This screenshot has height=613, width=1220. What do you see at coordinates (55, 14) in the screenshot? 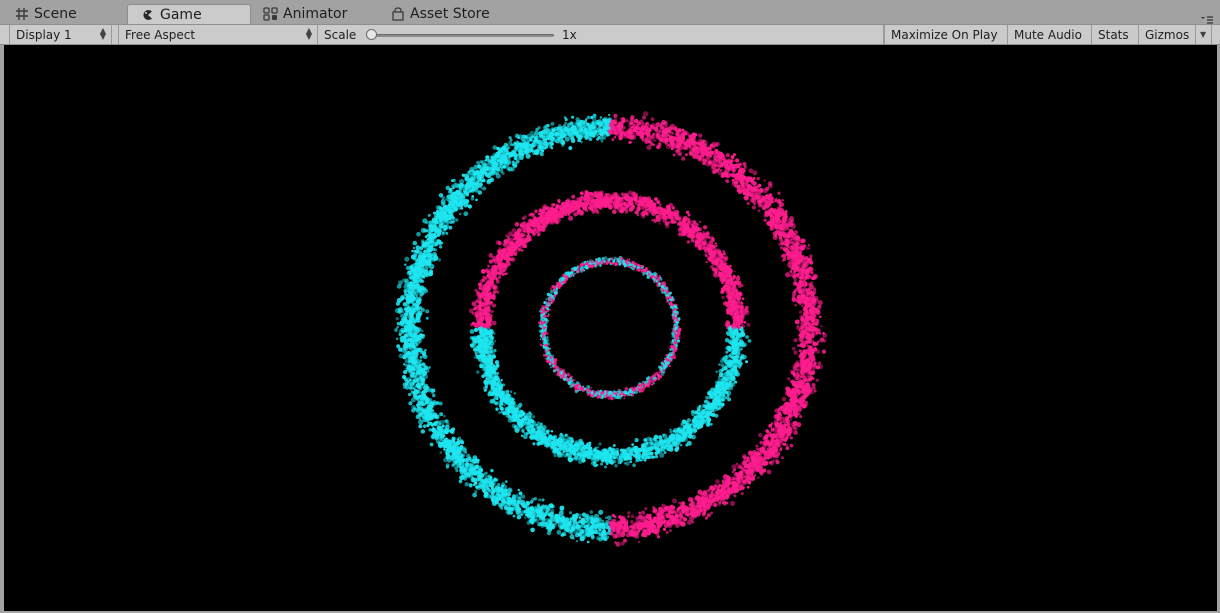
I see `tab-label: Scene` at bounding box center [55, 14].